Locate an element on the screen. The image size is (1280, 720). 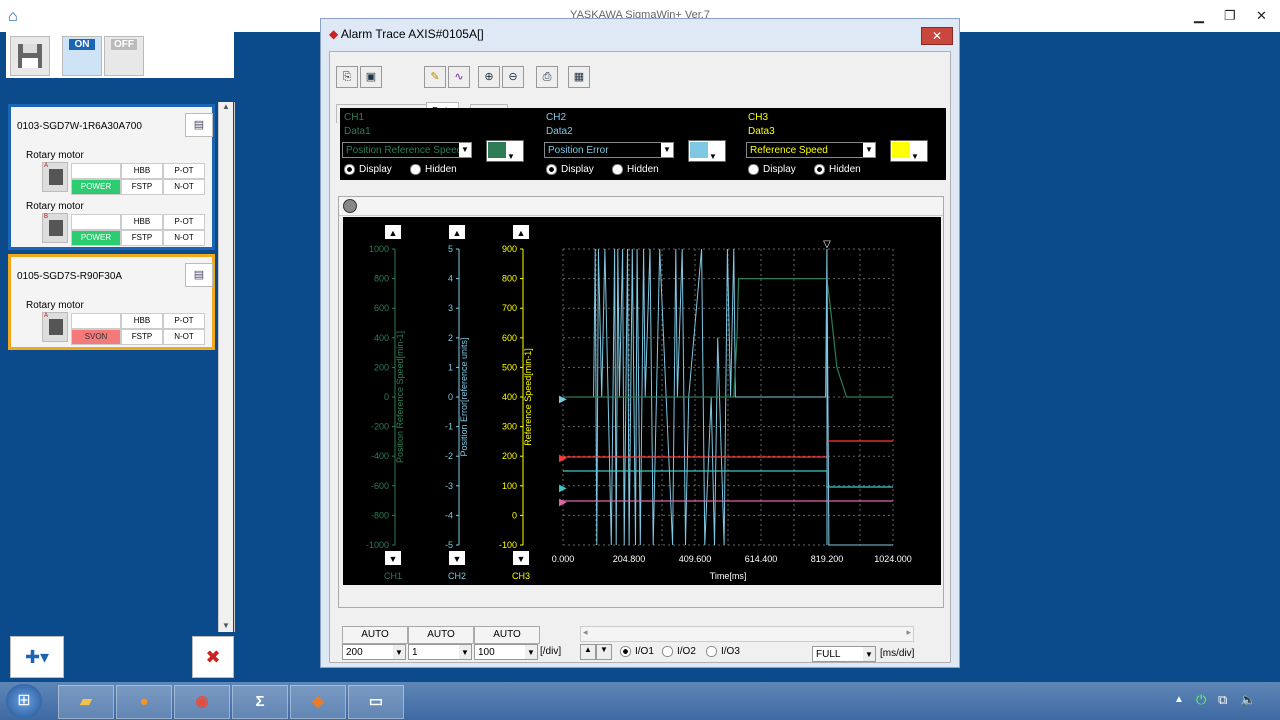
ch1-tick-label: -400 is located at coordinates (380, 456).